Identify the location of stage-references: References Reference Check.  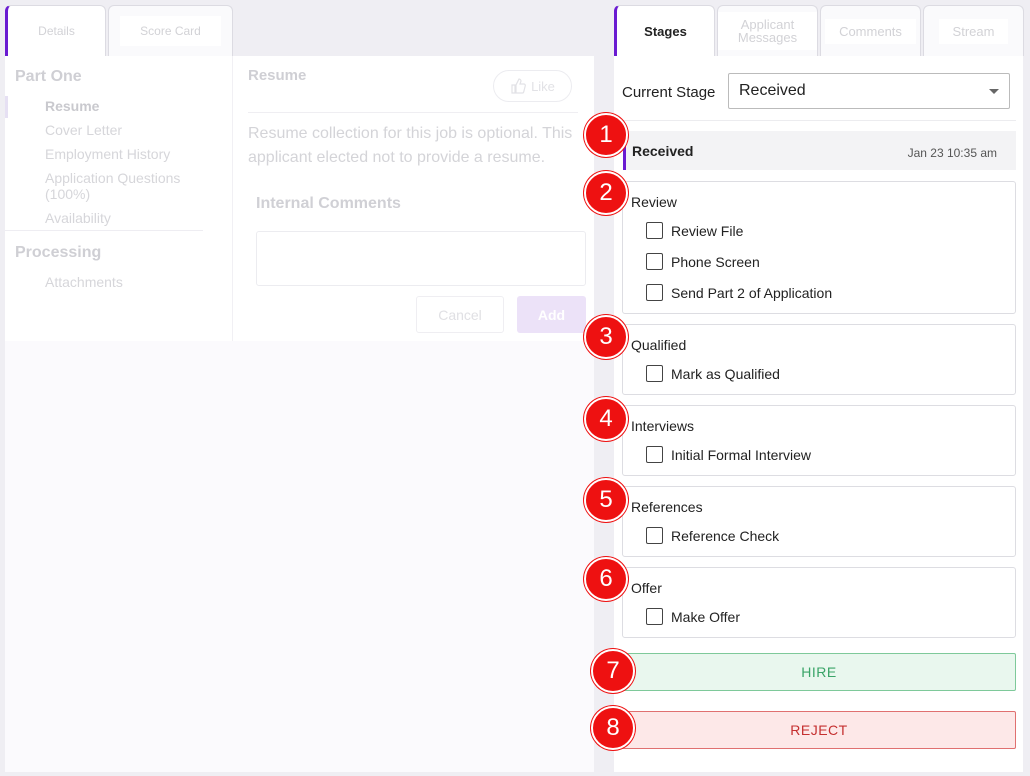
(819, 521).